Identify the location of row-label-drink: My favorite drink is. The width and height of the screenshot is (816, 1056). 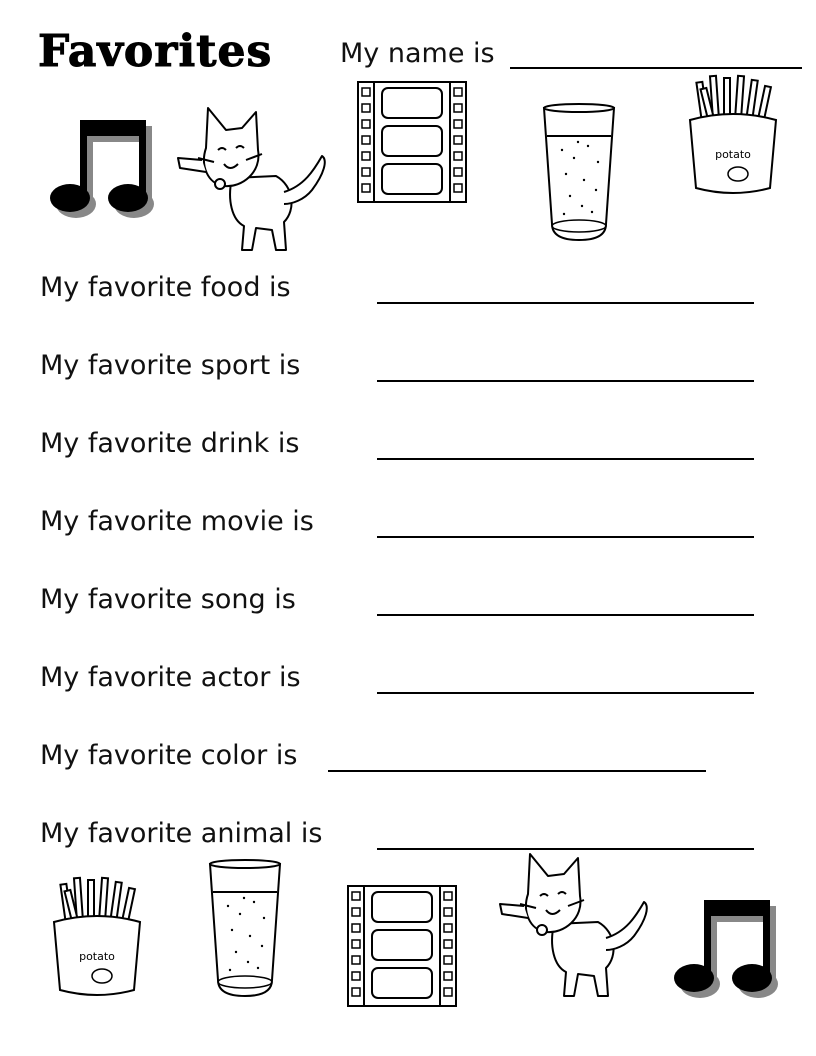
(170, 443).